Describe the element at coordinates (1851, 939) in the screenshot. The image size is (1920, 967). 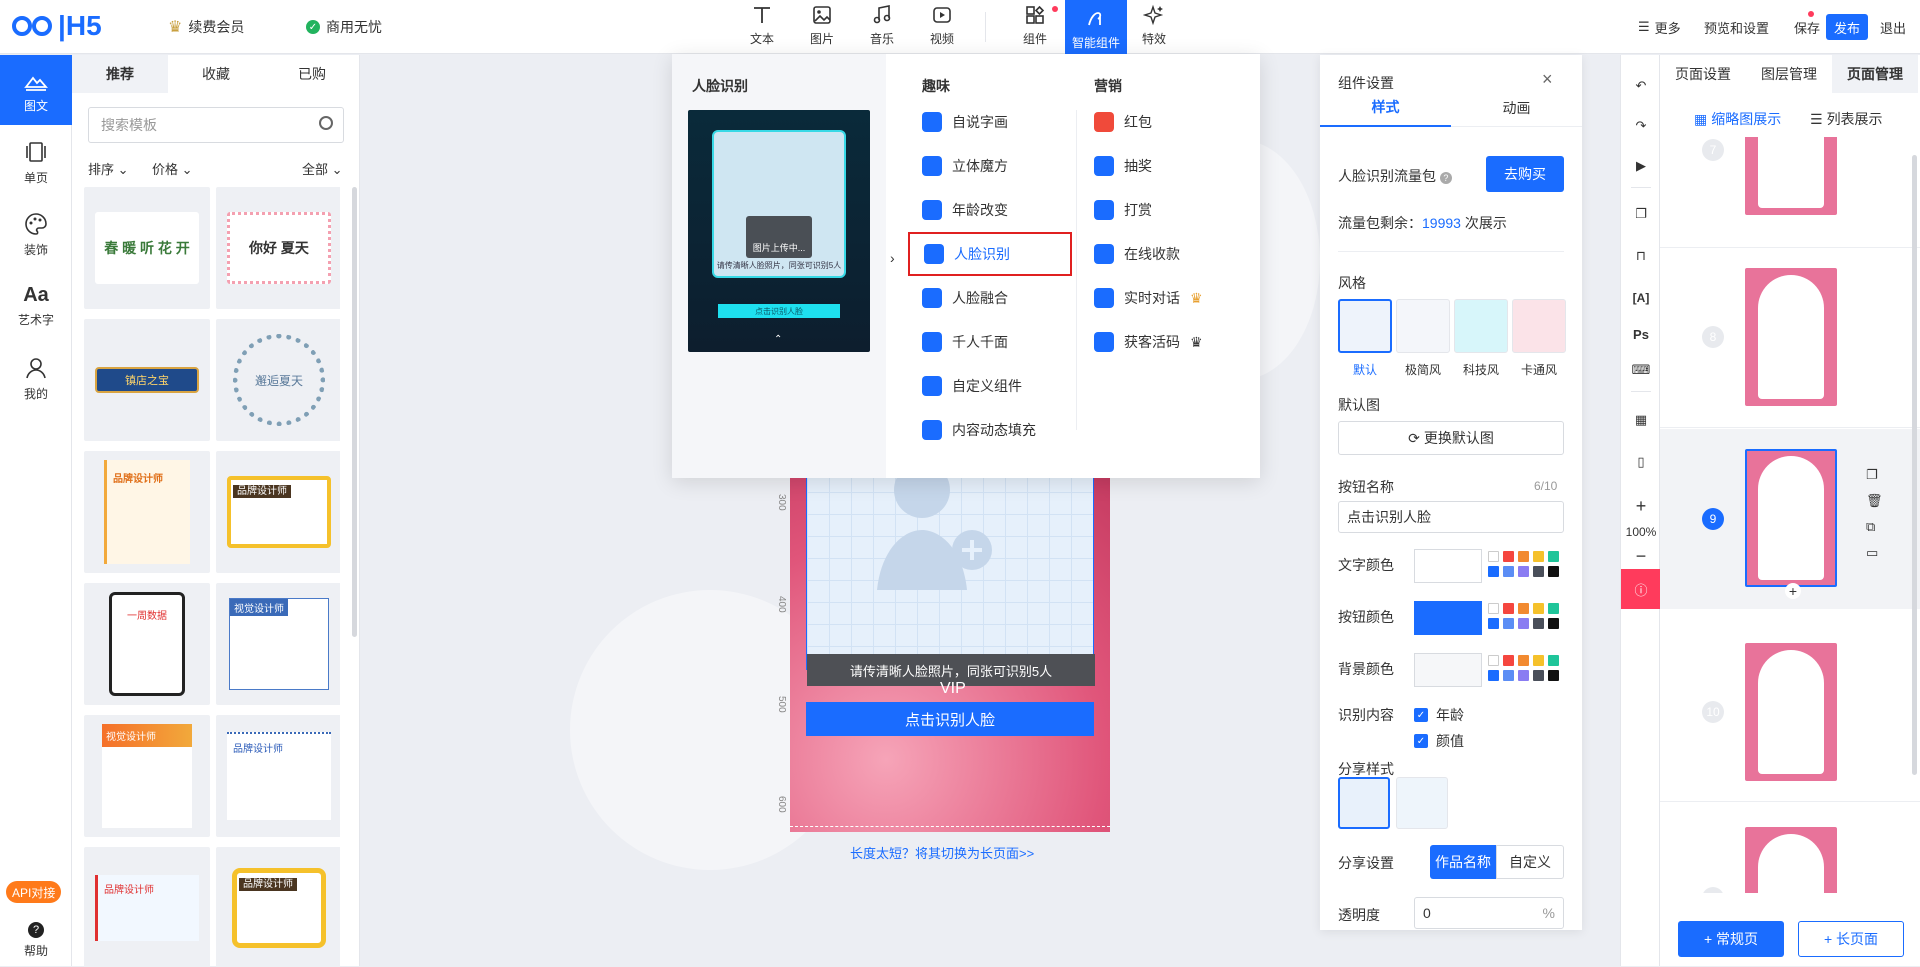
I see `add-long-page-button: + 长页面` at that location.